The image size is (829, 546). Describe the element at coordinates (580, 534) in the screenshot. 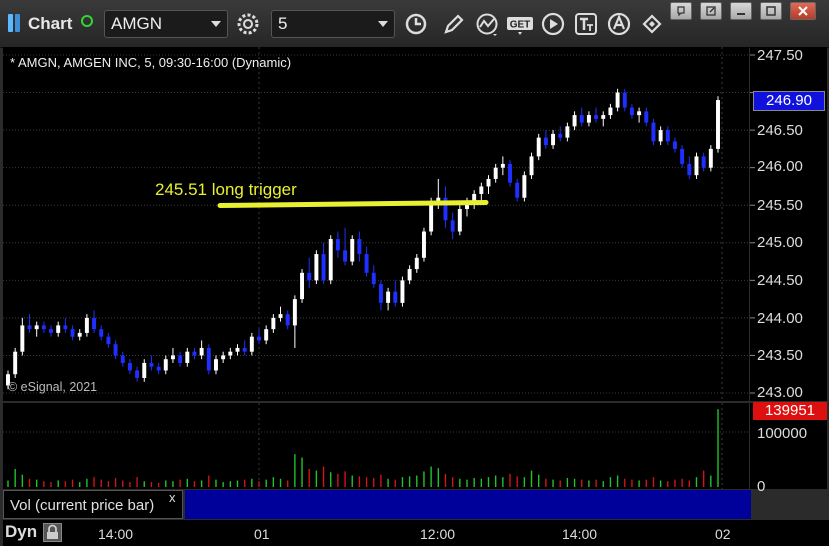

I see `time-label: 14:00` at that location.